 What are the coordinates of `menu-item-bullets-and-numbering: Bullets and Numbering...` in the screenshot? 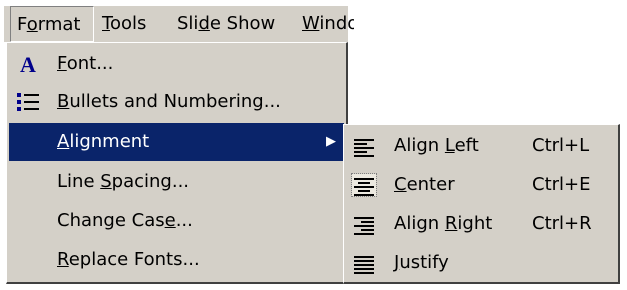 It's located at (176, 102).